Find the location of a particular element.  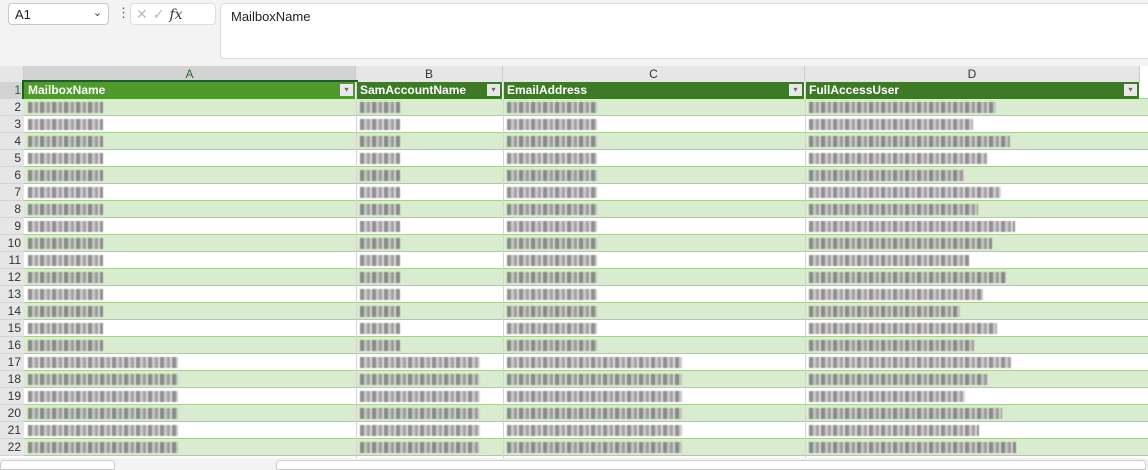

row-header: 5 is located at coordinates (12, 158).